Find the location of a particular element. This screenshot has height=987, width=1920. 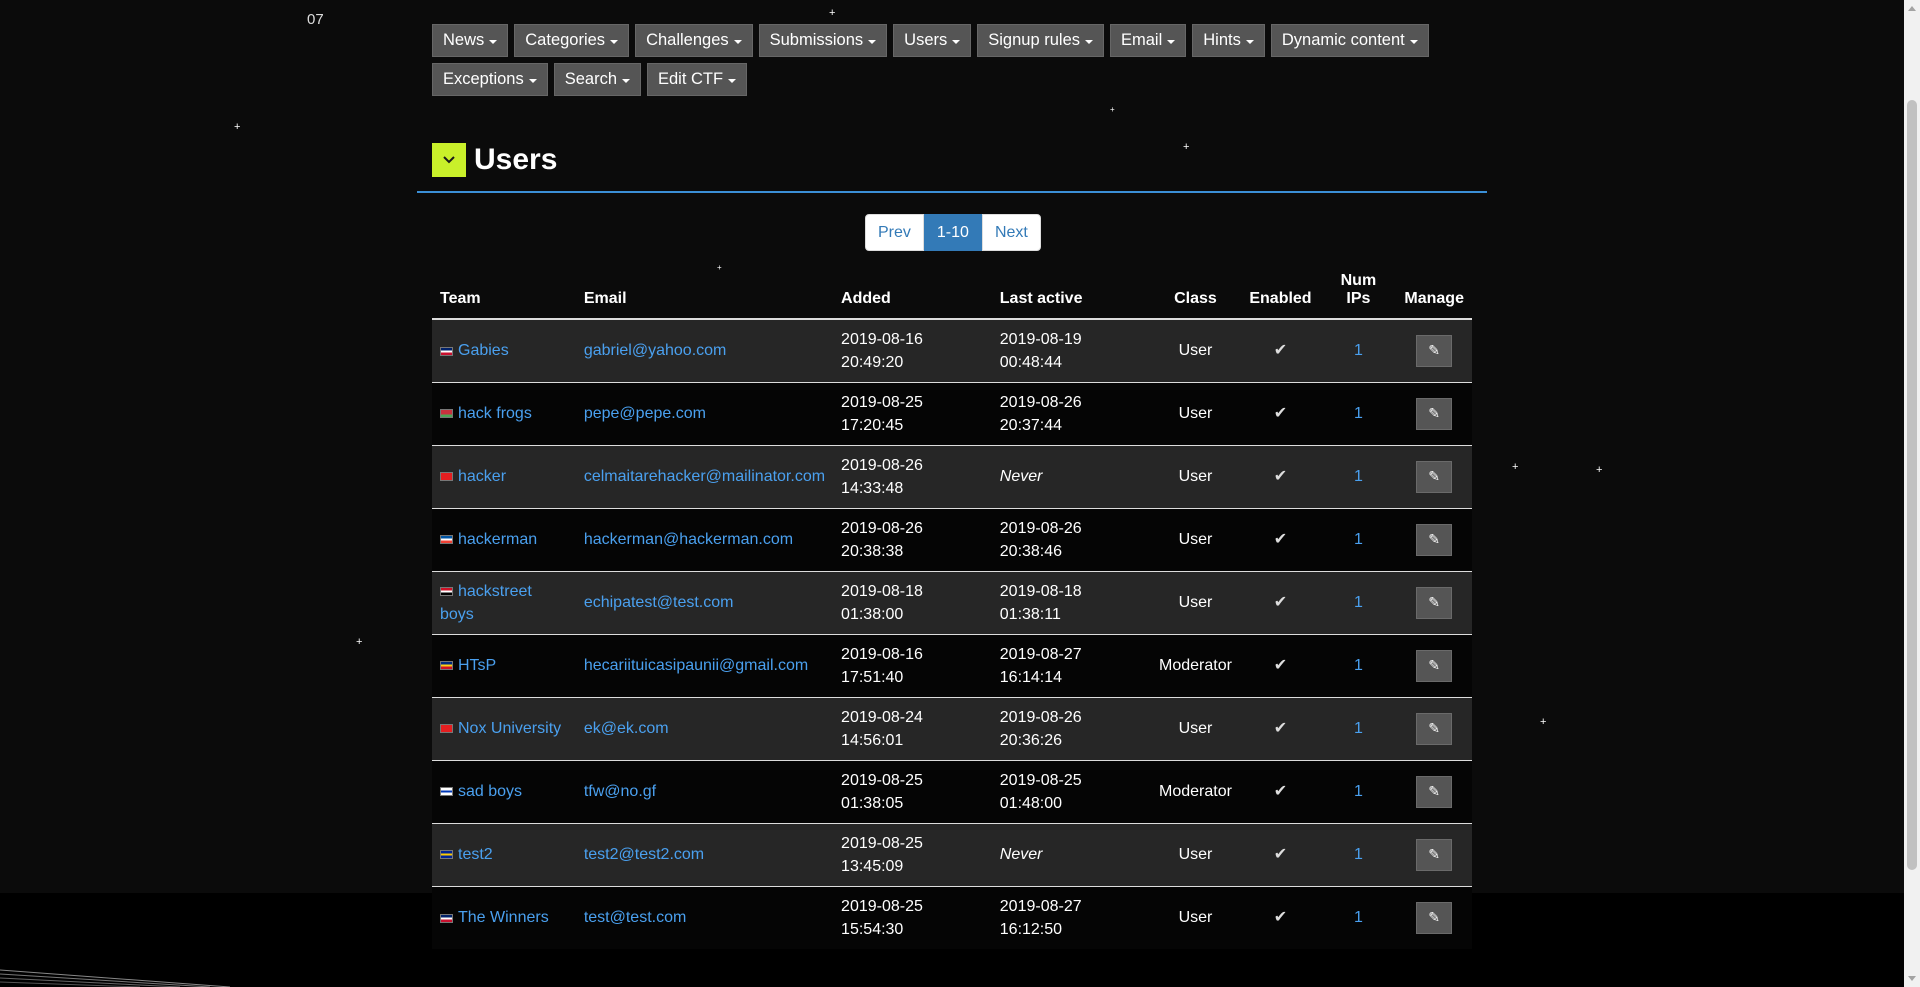

added-time: 17:51:40 is located at coordinates (872, 677).